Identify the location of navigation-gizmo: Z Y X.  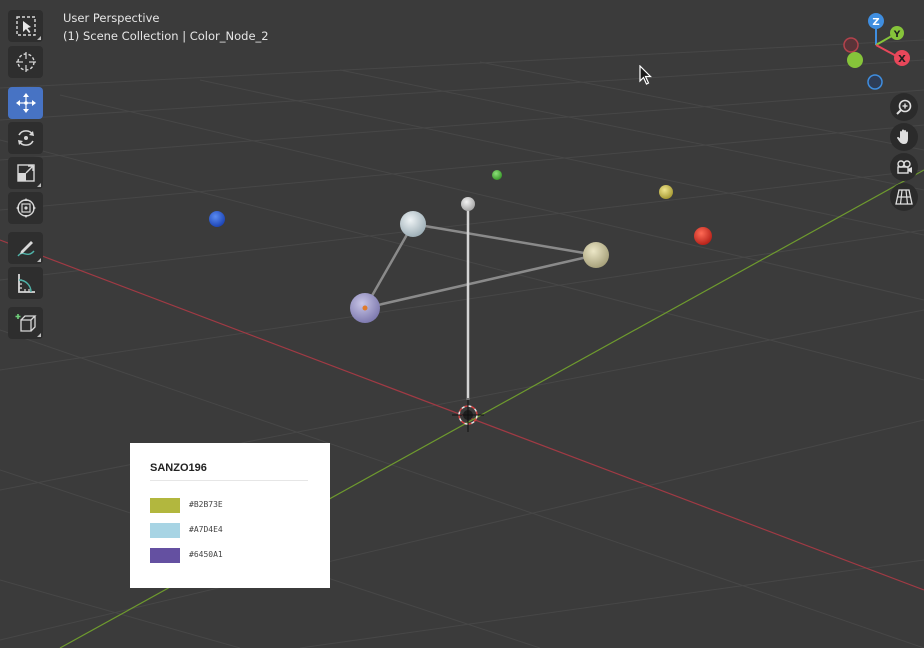
(881, 53).